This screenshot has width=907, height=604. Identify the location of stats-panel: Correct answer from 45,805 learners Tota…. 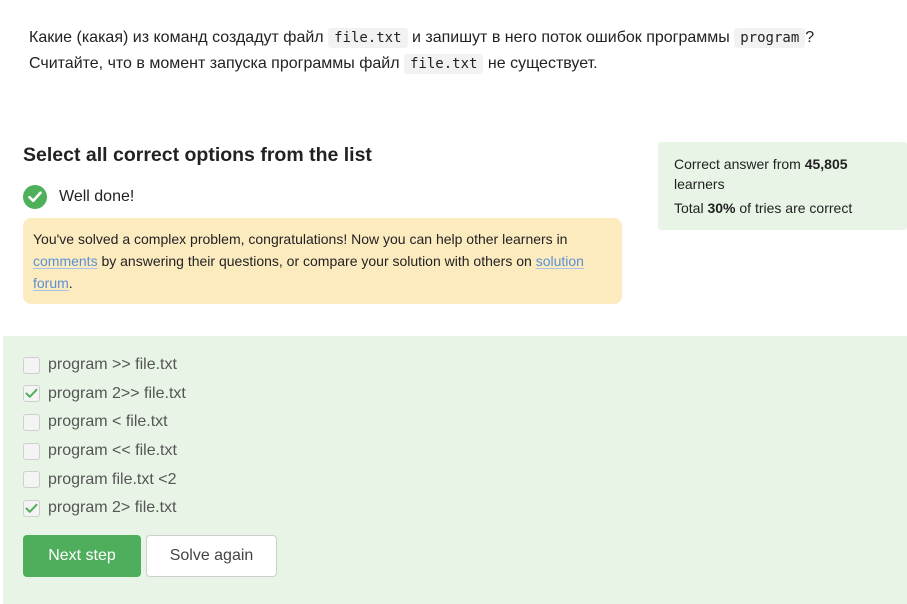
(782, 186).